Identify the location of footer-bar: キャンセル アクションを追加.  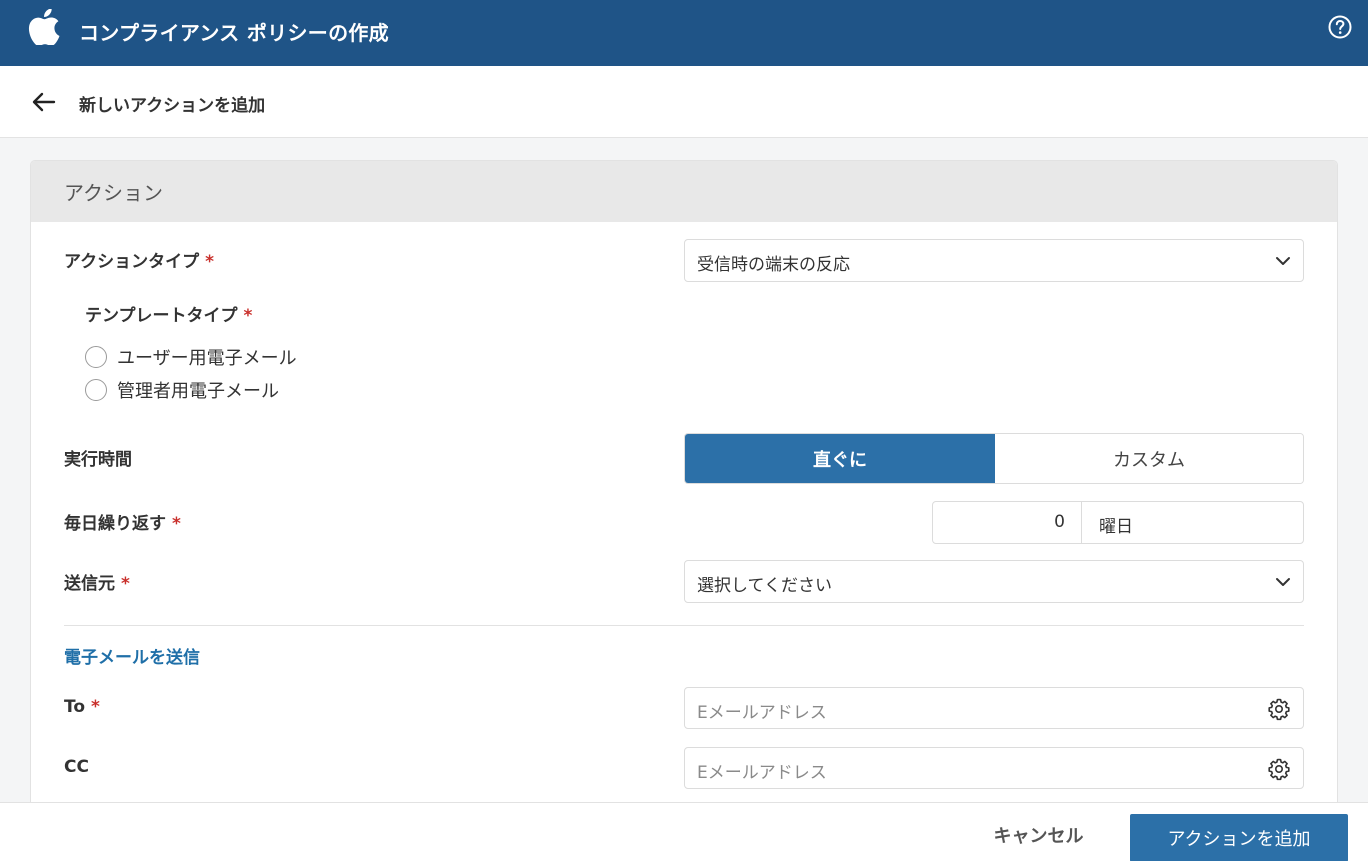
(684, 831).